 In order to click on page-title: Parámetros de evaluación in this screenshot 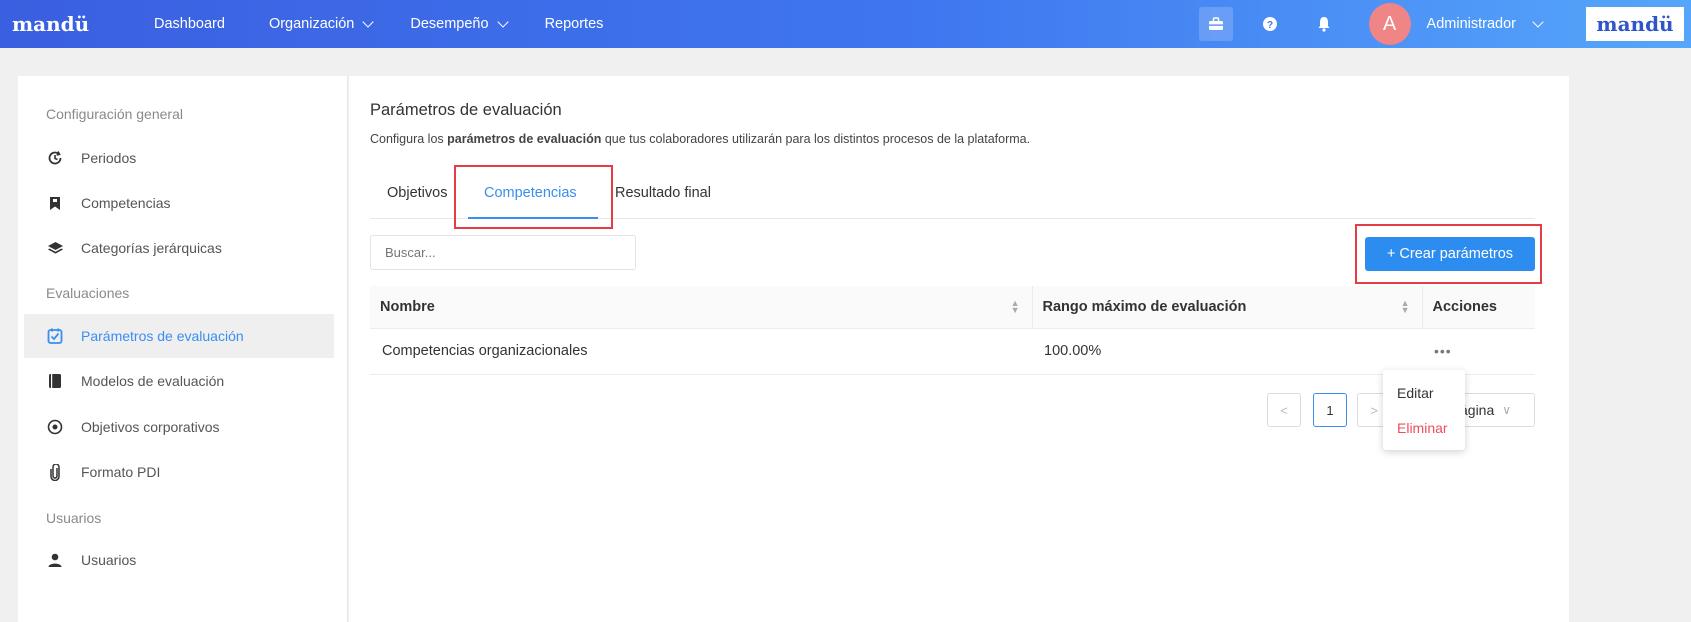, I will do `click(466, 110)`.